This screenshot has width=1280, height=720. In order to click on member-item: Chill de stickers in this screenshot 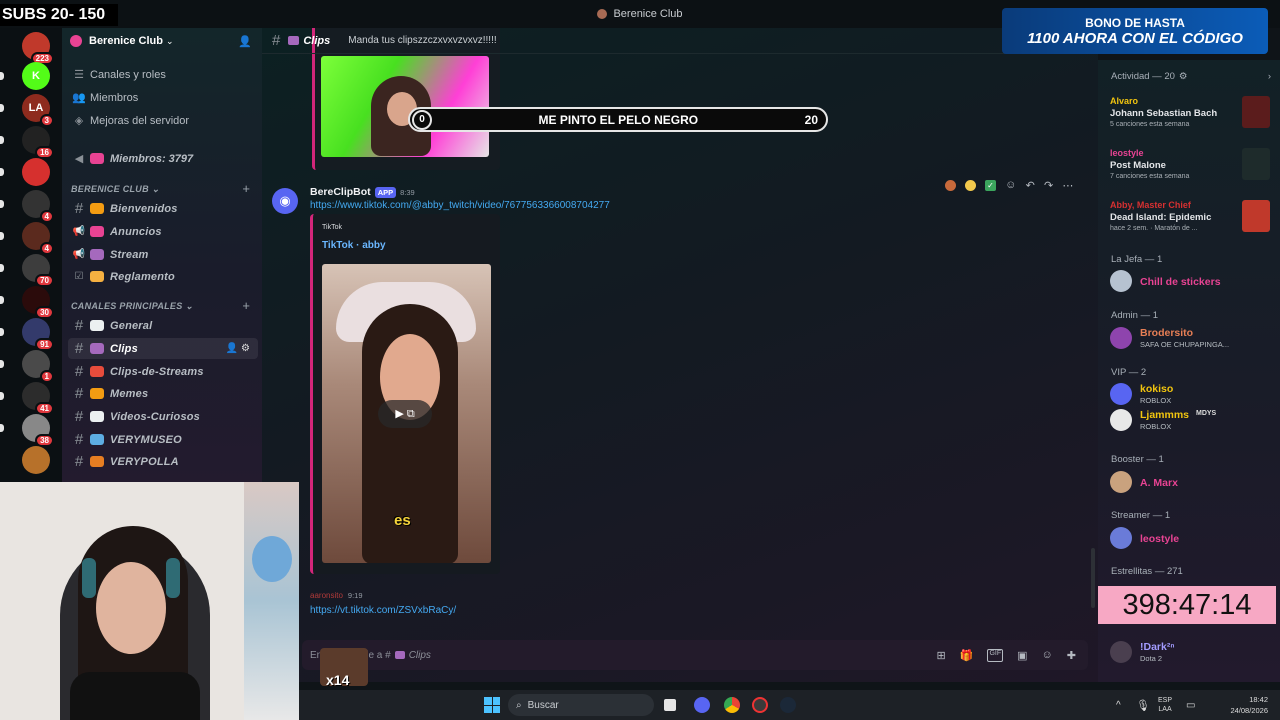, I will do `click(1192, 282)`.